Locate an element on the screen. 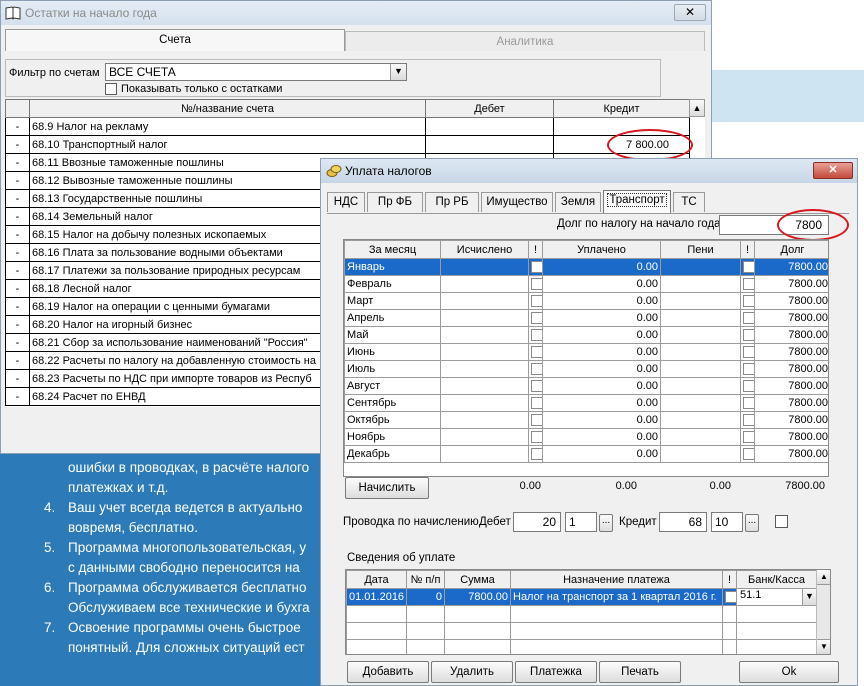 The height and width of the screenshot is (686, 864). tab-property: Имущество is located at coordinates (517, 202).